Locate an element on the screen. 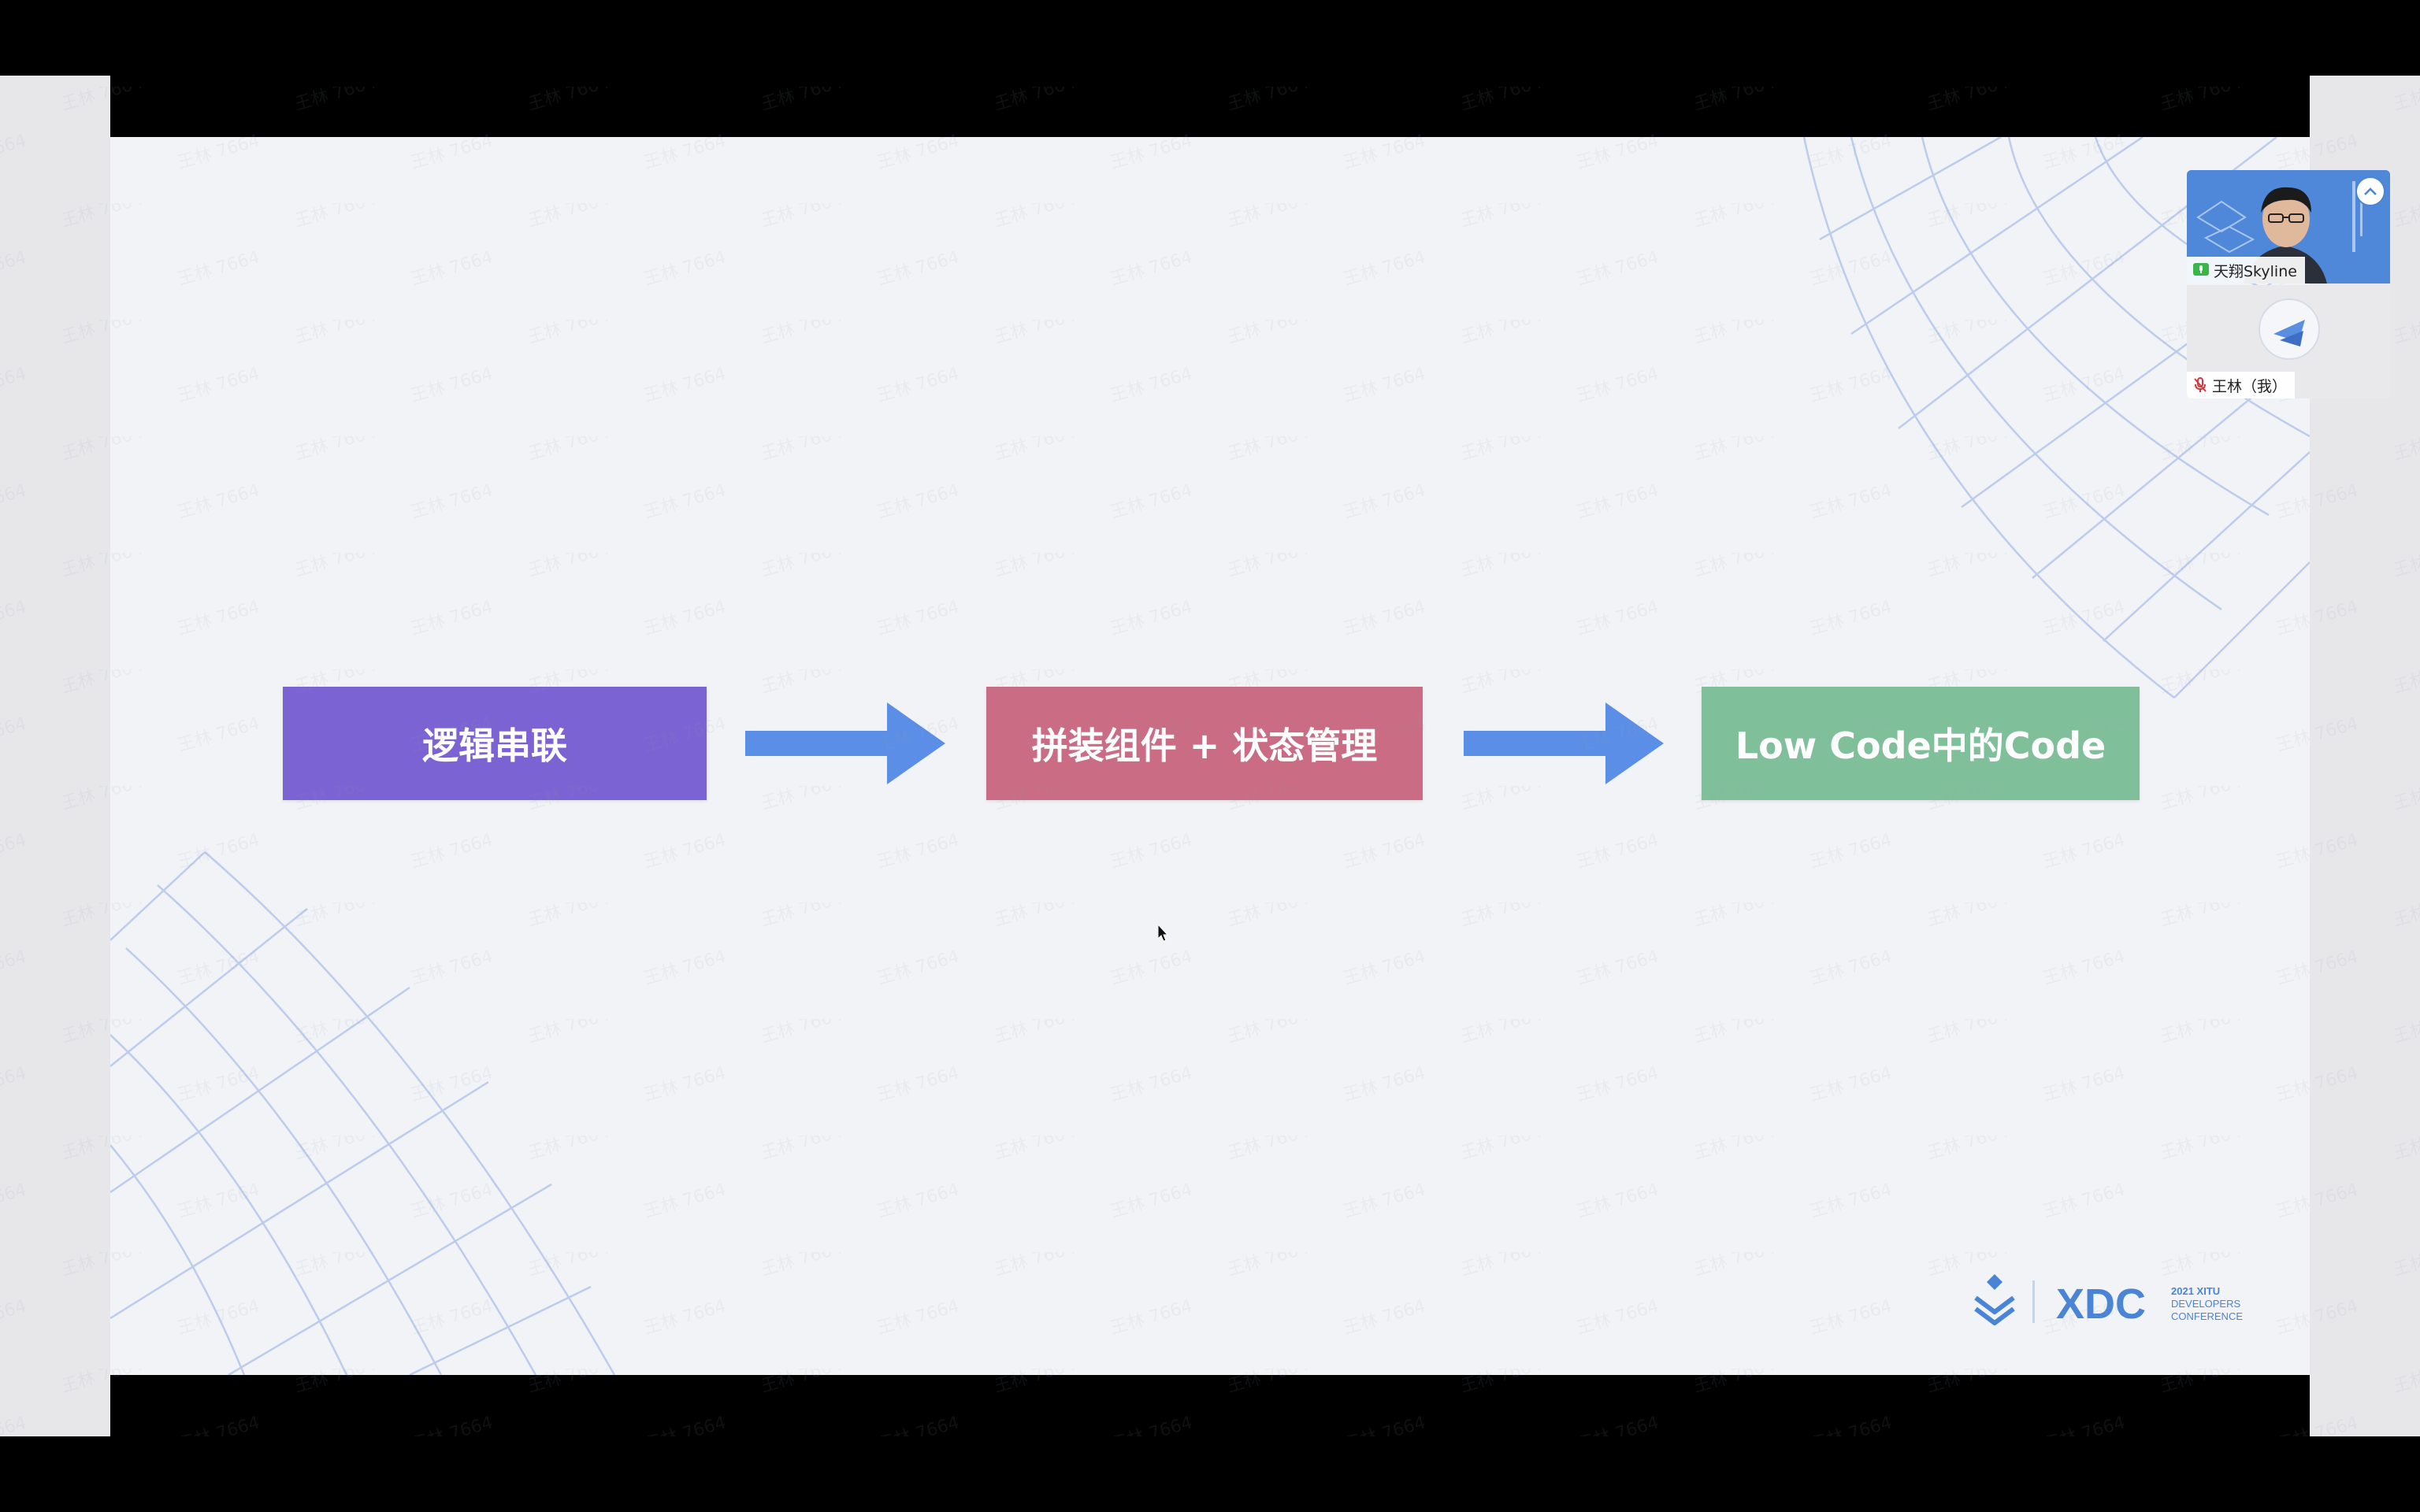 Image resolution: width=2420 pixels, height=1512 pixels. flow-step-low-code: Low Code中的Code is located at coordinates (1921, 743).